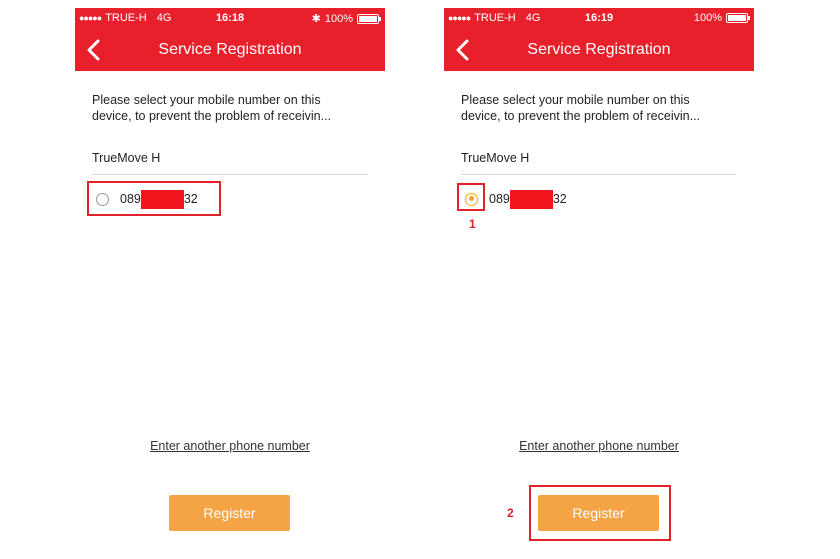  Describe the element at coordinates (472, 224) in the screenshot. I see `step-1-label: 1` at that location.